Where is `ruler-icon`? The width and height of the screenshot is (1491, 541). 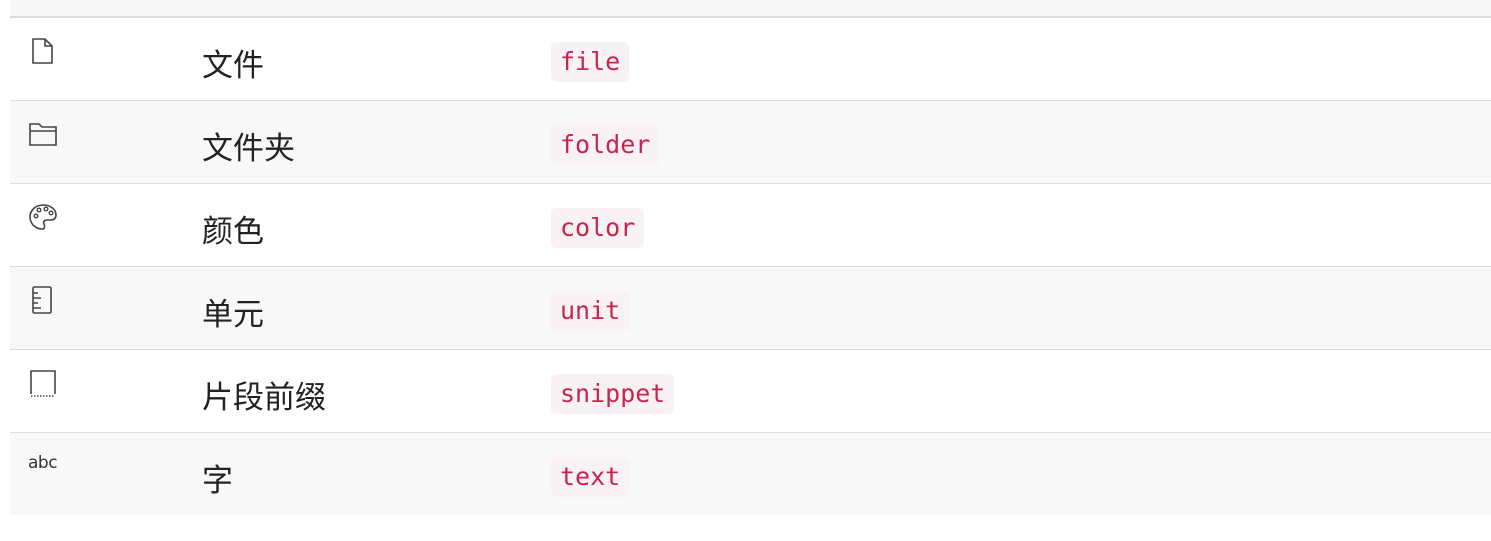 ruler-icon is located at coordinates (43, 300).